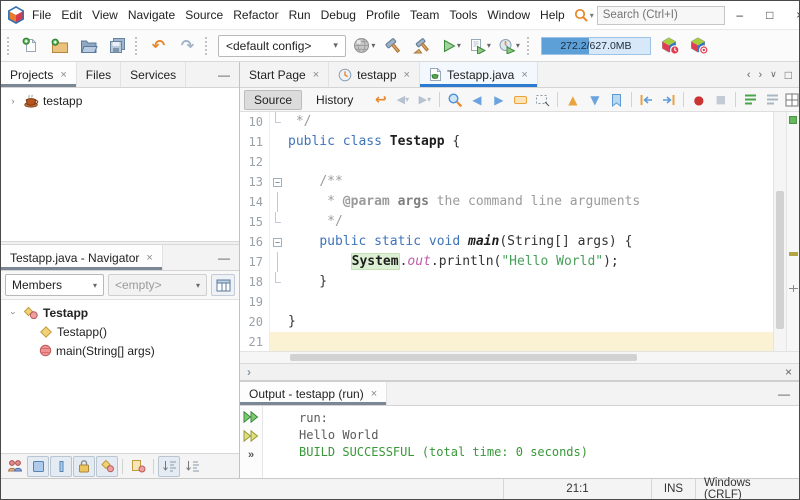  What do you see at coordinates (273, 99) in the screenshot?
I see `source-view-button: Source` at bounding box center [273, 99].